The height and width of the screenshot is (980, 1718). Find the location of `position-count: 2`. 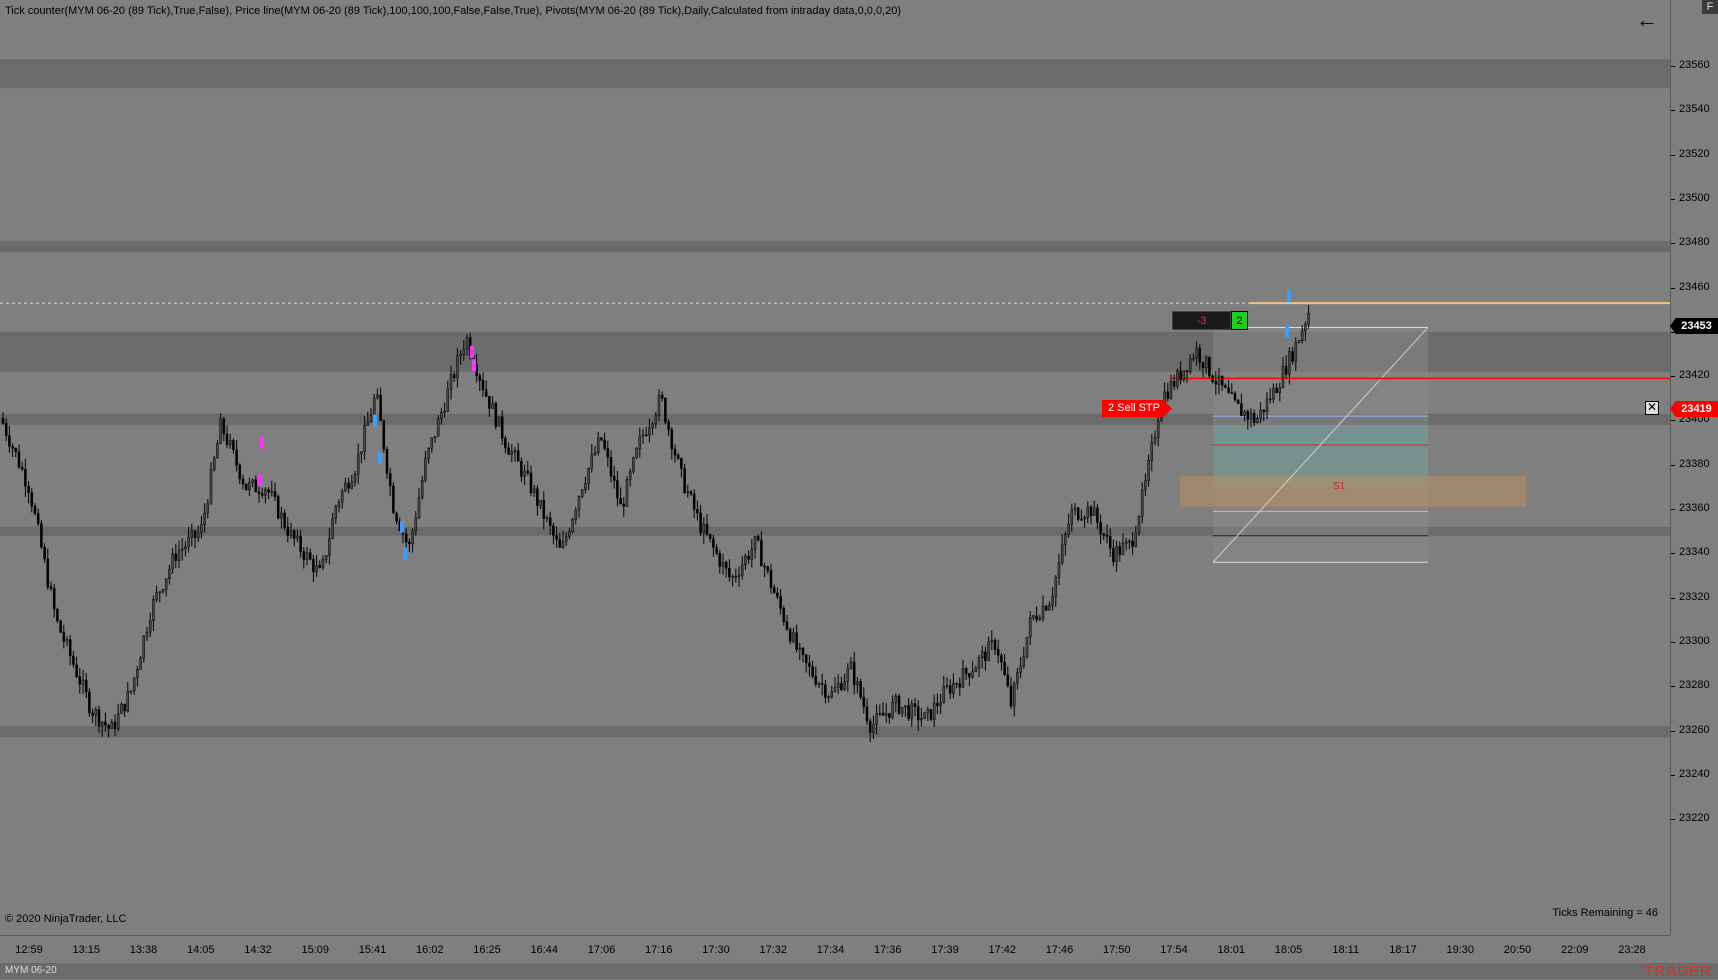

position-count: 2 is located at coordinates (1239, 320).